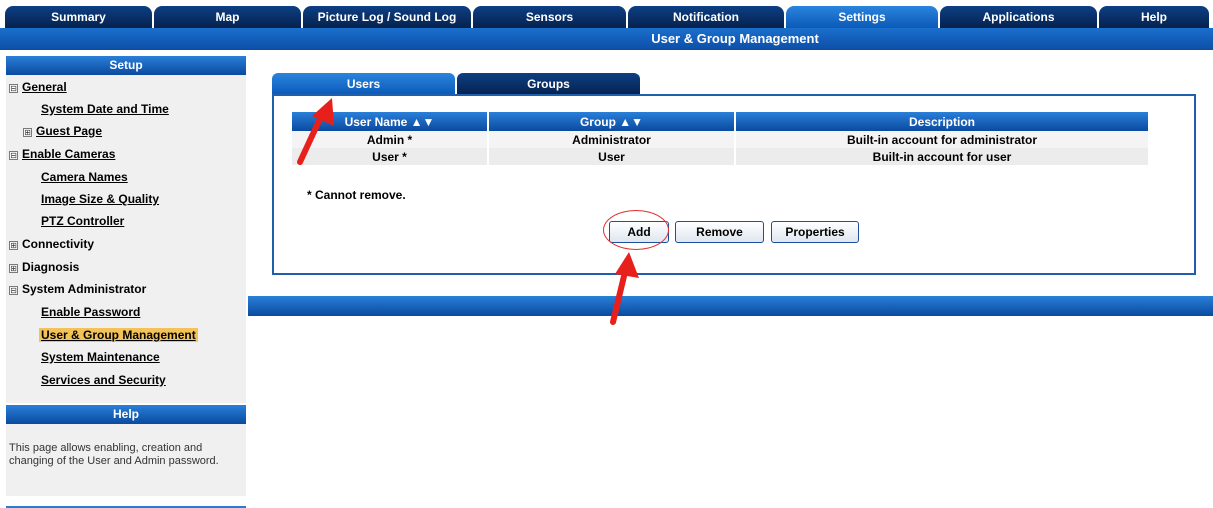 This screenshot has width=1213, height=508. I want to click on nav-tab-help: Help, so click(1154, 17).